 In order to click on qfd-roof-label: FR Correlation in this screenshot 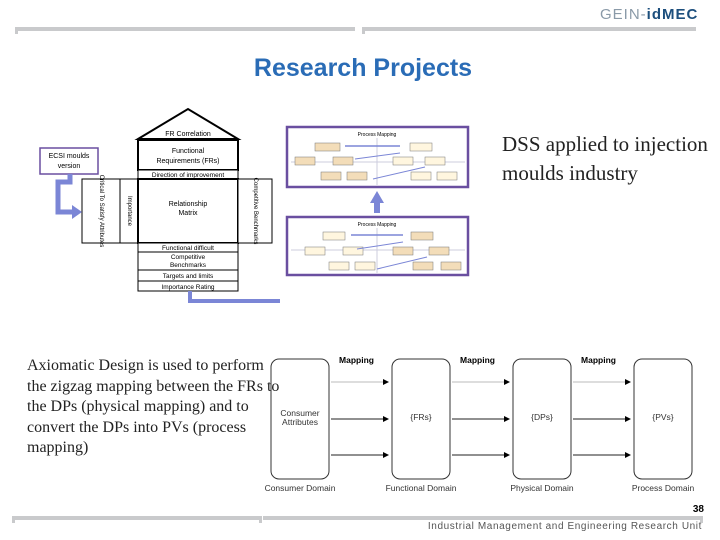, I will do `click(188, 134)`.